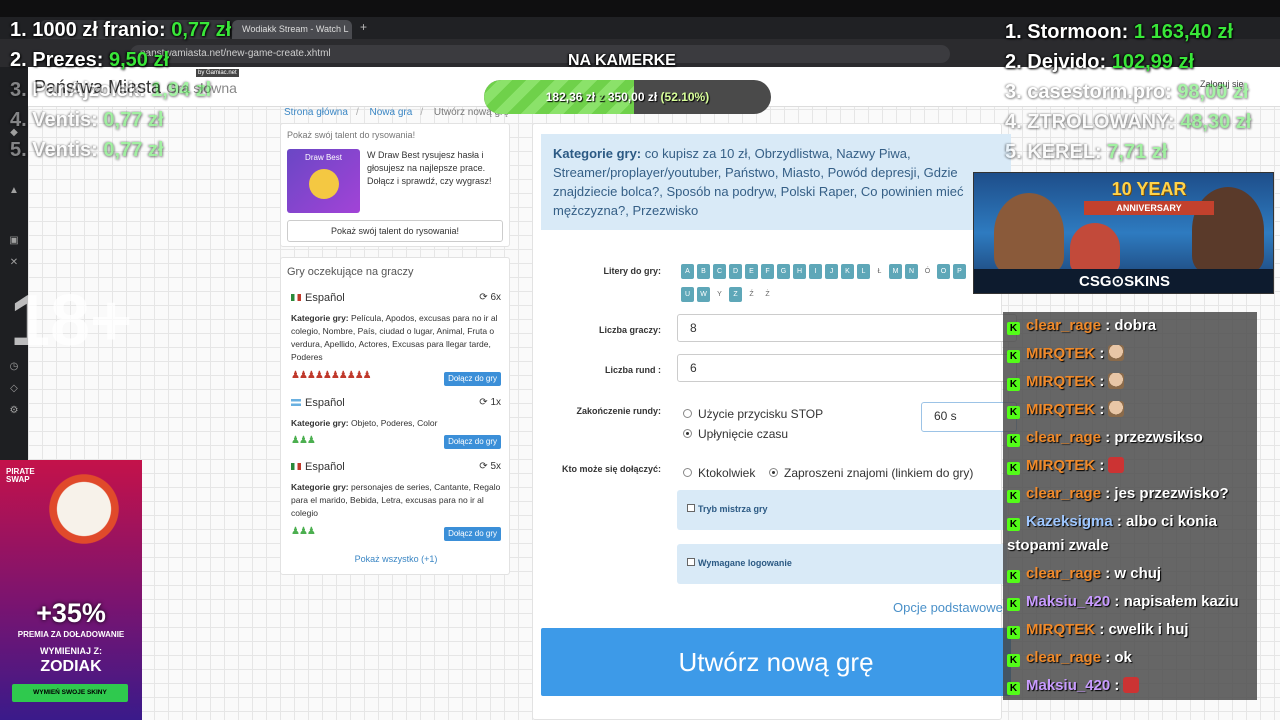 This screenshot has width=1280, height=720. Describe the element at coordinates (739, 563) in the screenshot. I see `login-required-checkbox: Wymagane logowanie` at that location.